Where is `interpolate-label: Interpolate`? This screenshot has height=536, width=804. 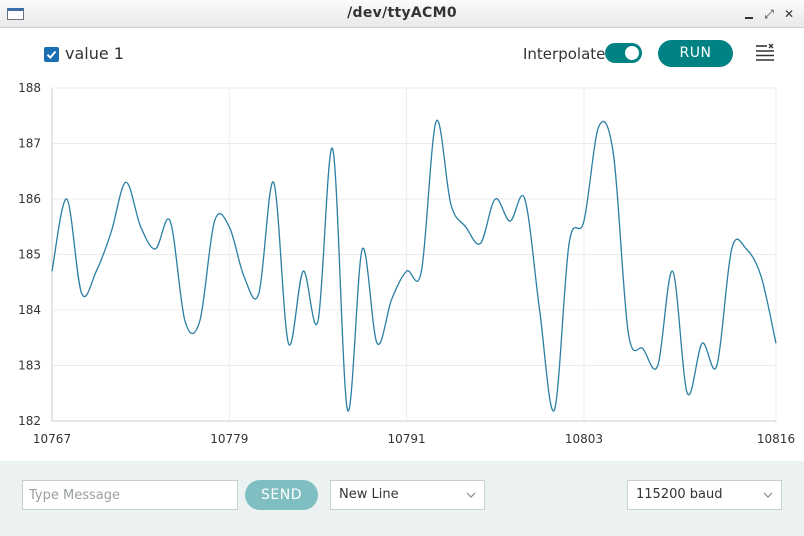 interpolate-label: Interpolate is located at coordinates (564, 54).